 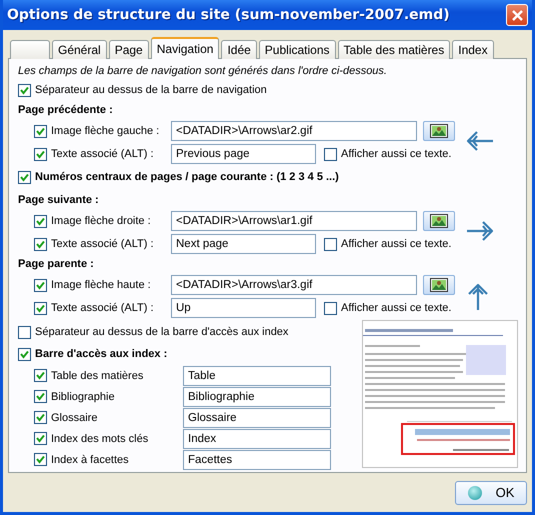 What do you see at coordinates (491, 492) in the screenshot?
I see `ok-button: OK` at bounding box center [491, 492].